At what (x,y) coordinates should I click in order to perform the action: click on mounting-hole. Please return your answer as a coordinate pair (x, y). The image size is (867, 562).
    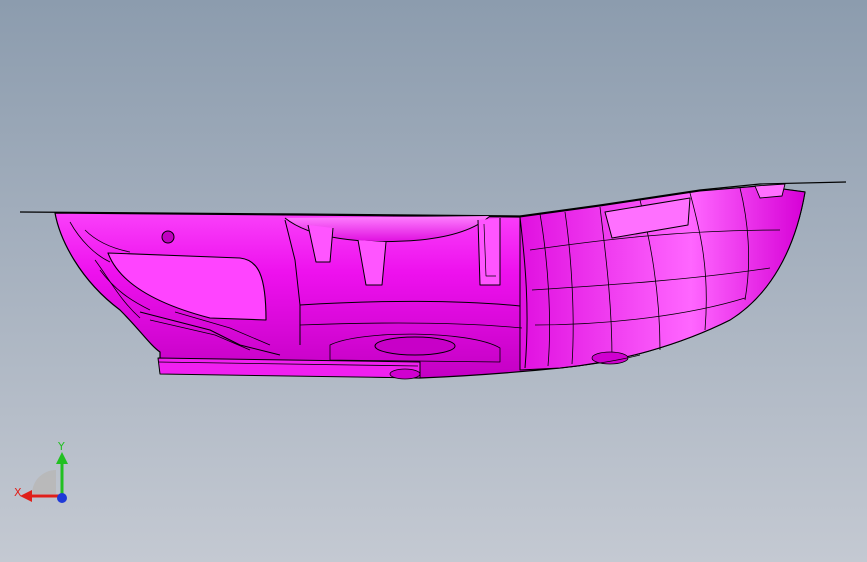
    Looking at the image, I should click on (168, 237).